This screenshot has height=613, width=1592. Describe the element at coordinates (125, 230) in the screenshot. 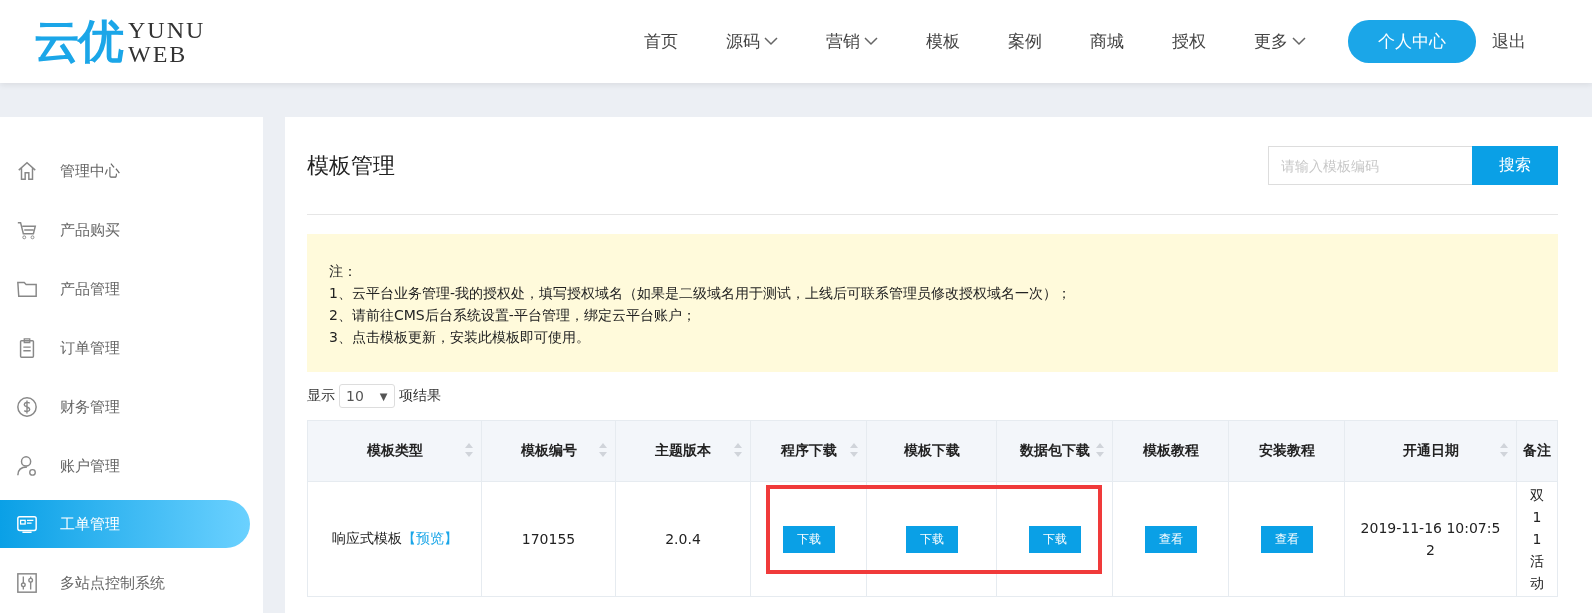

I see `sidebar-item: 产品购买` at that location.